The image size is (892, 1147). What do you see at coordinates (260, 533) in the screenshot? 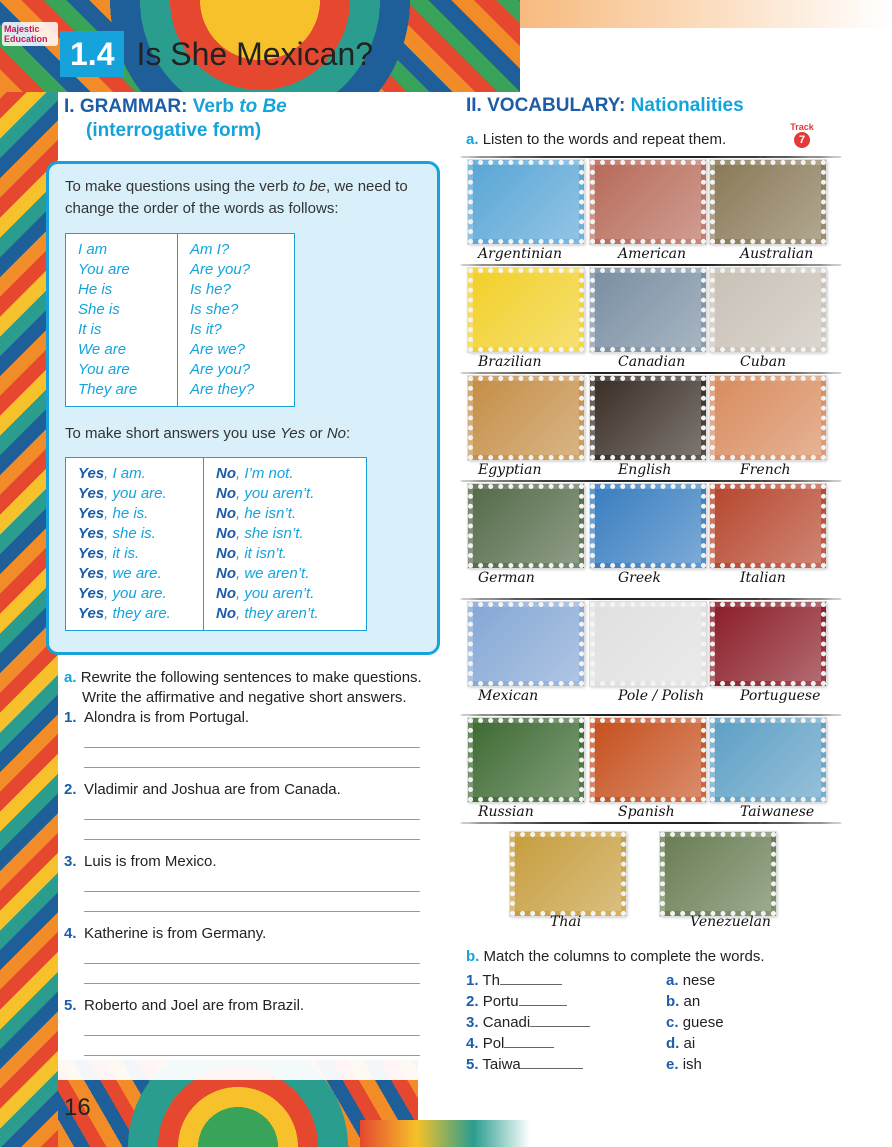
I see `no-answer: No, she isn’t.` at bounding box center [260, 533].